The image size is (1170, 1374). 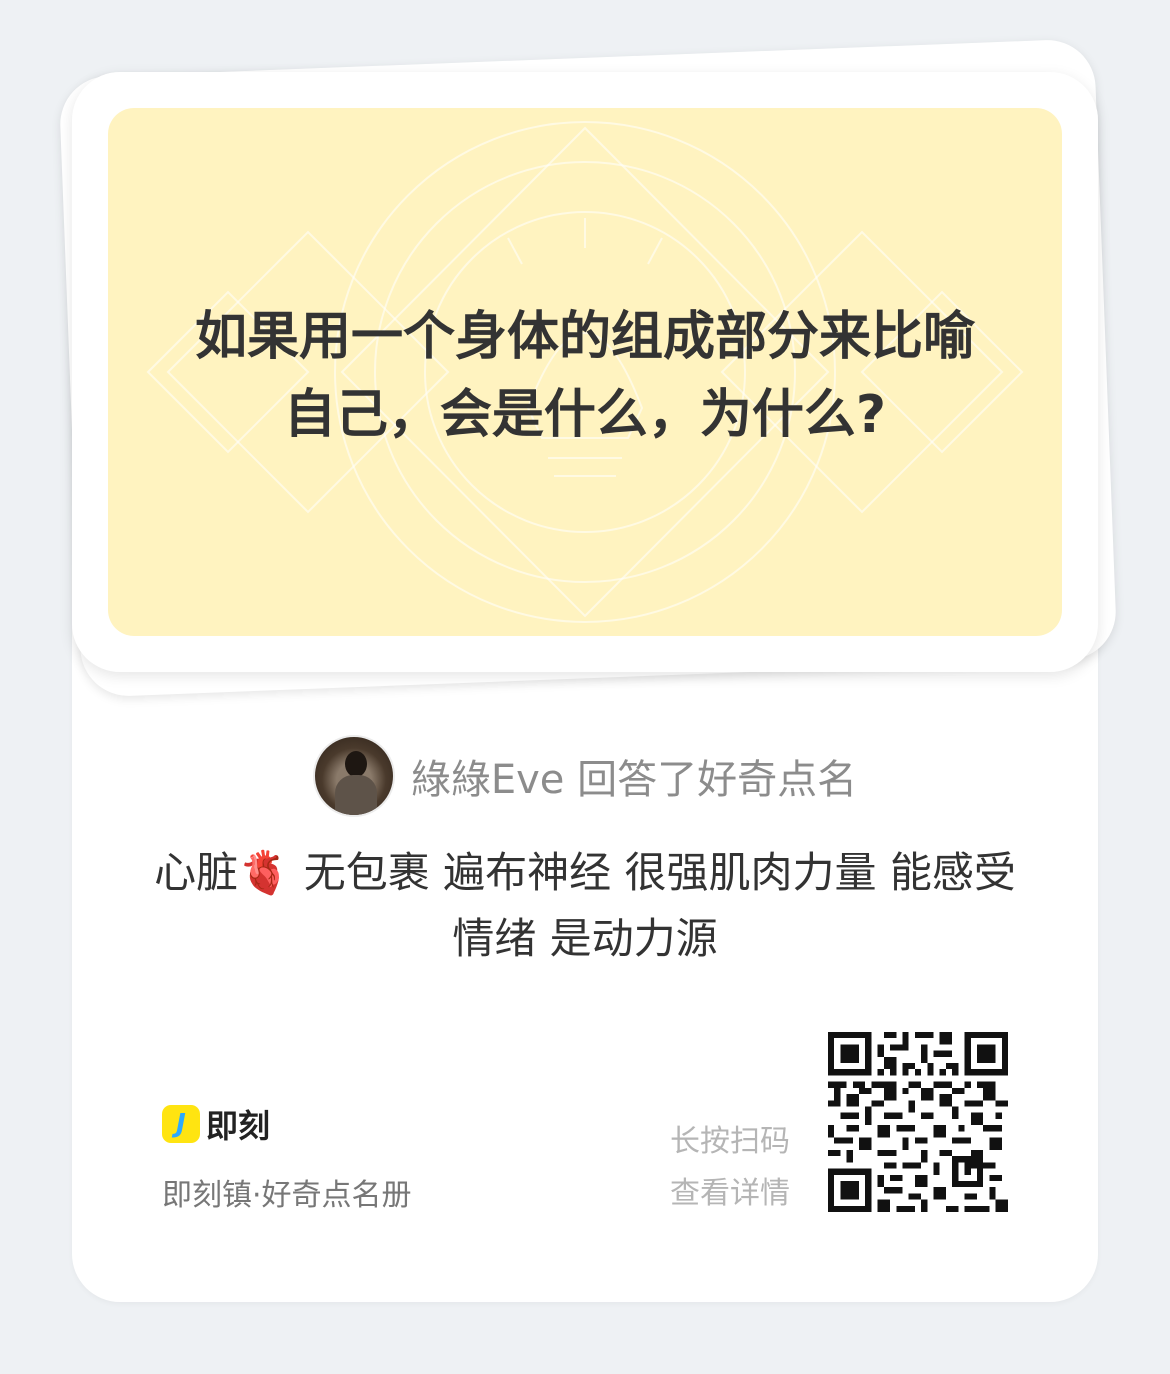 I want to click on jike-logo-icon: J, so click(x=181, y=1124).